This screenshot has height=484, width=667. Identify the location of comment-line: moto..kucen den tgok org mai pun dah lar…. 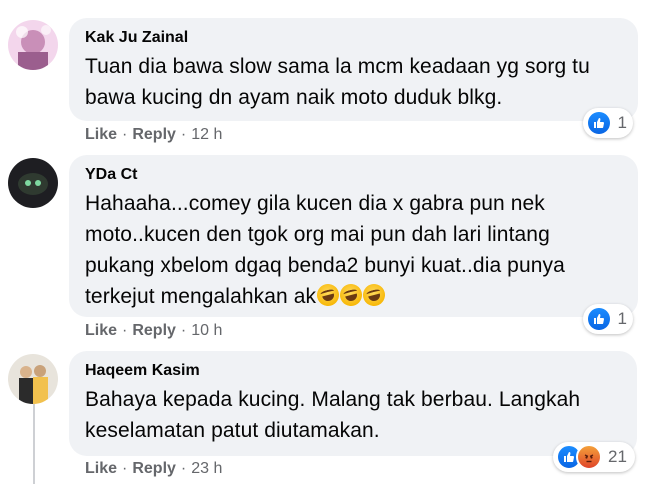
(317, 234).